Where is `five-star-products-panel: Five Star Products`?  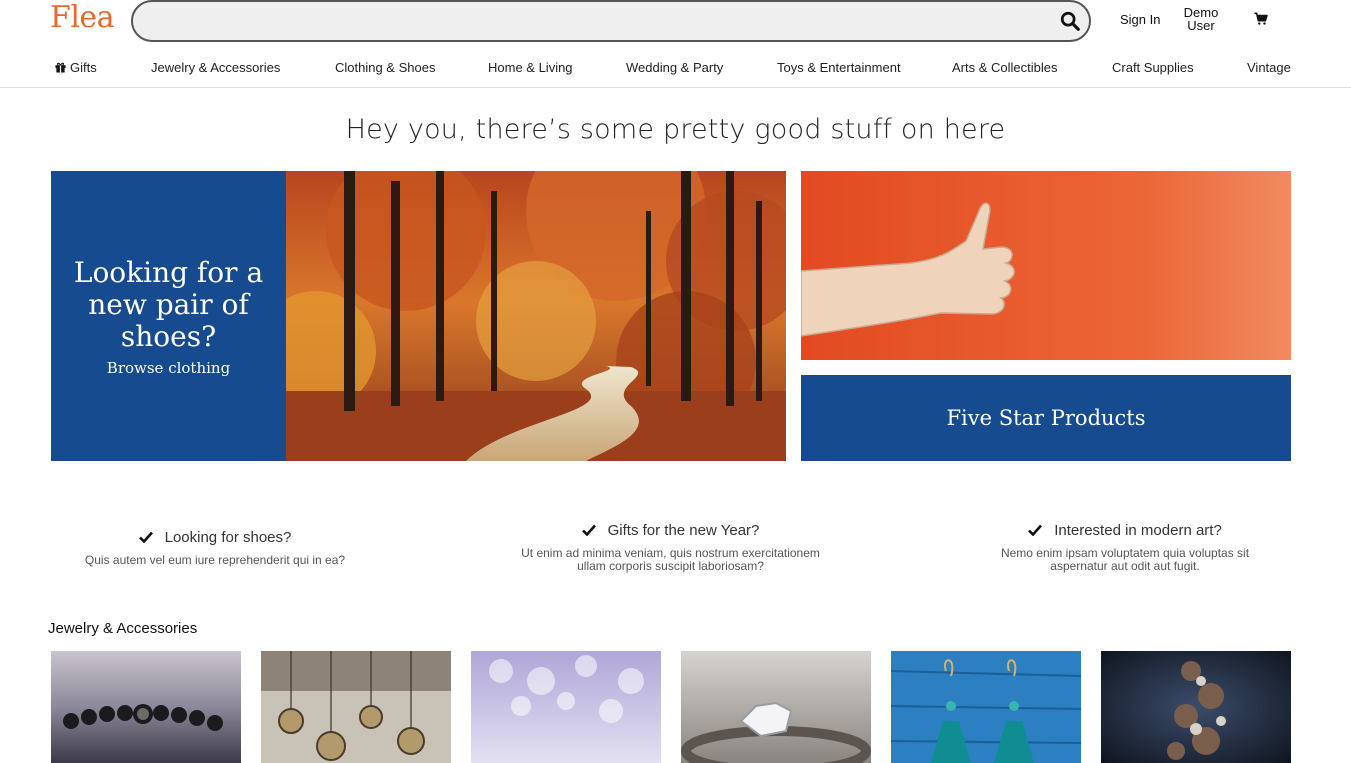 five-star-products-panel: Five Star Products is located at coordinates (1046, 418).